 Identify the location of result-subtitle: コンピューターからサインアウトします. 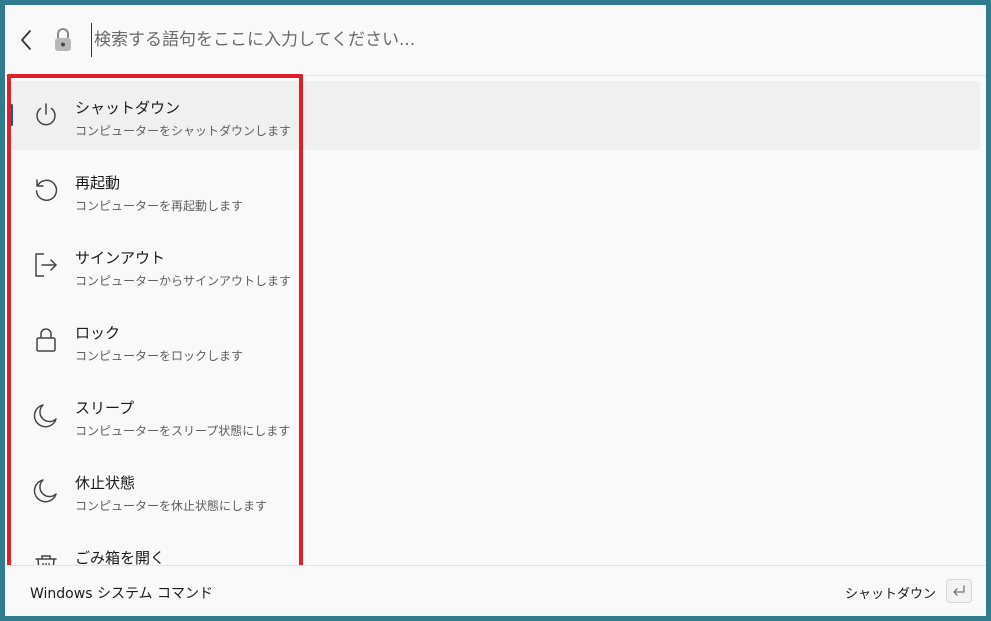
(183, 281).